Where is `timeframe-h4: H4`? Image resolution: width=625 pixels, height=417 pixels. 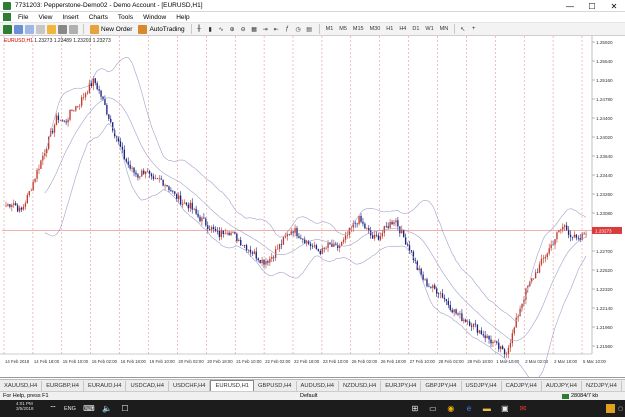 timeframe-h4: H4 is located at coordinates (402, 29).